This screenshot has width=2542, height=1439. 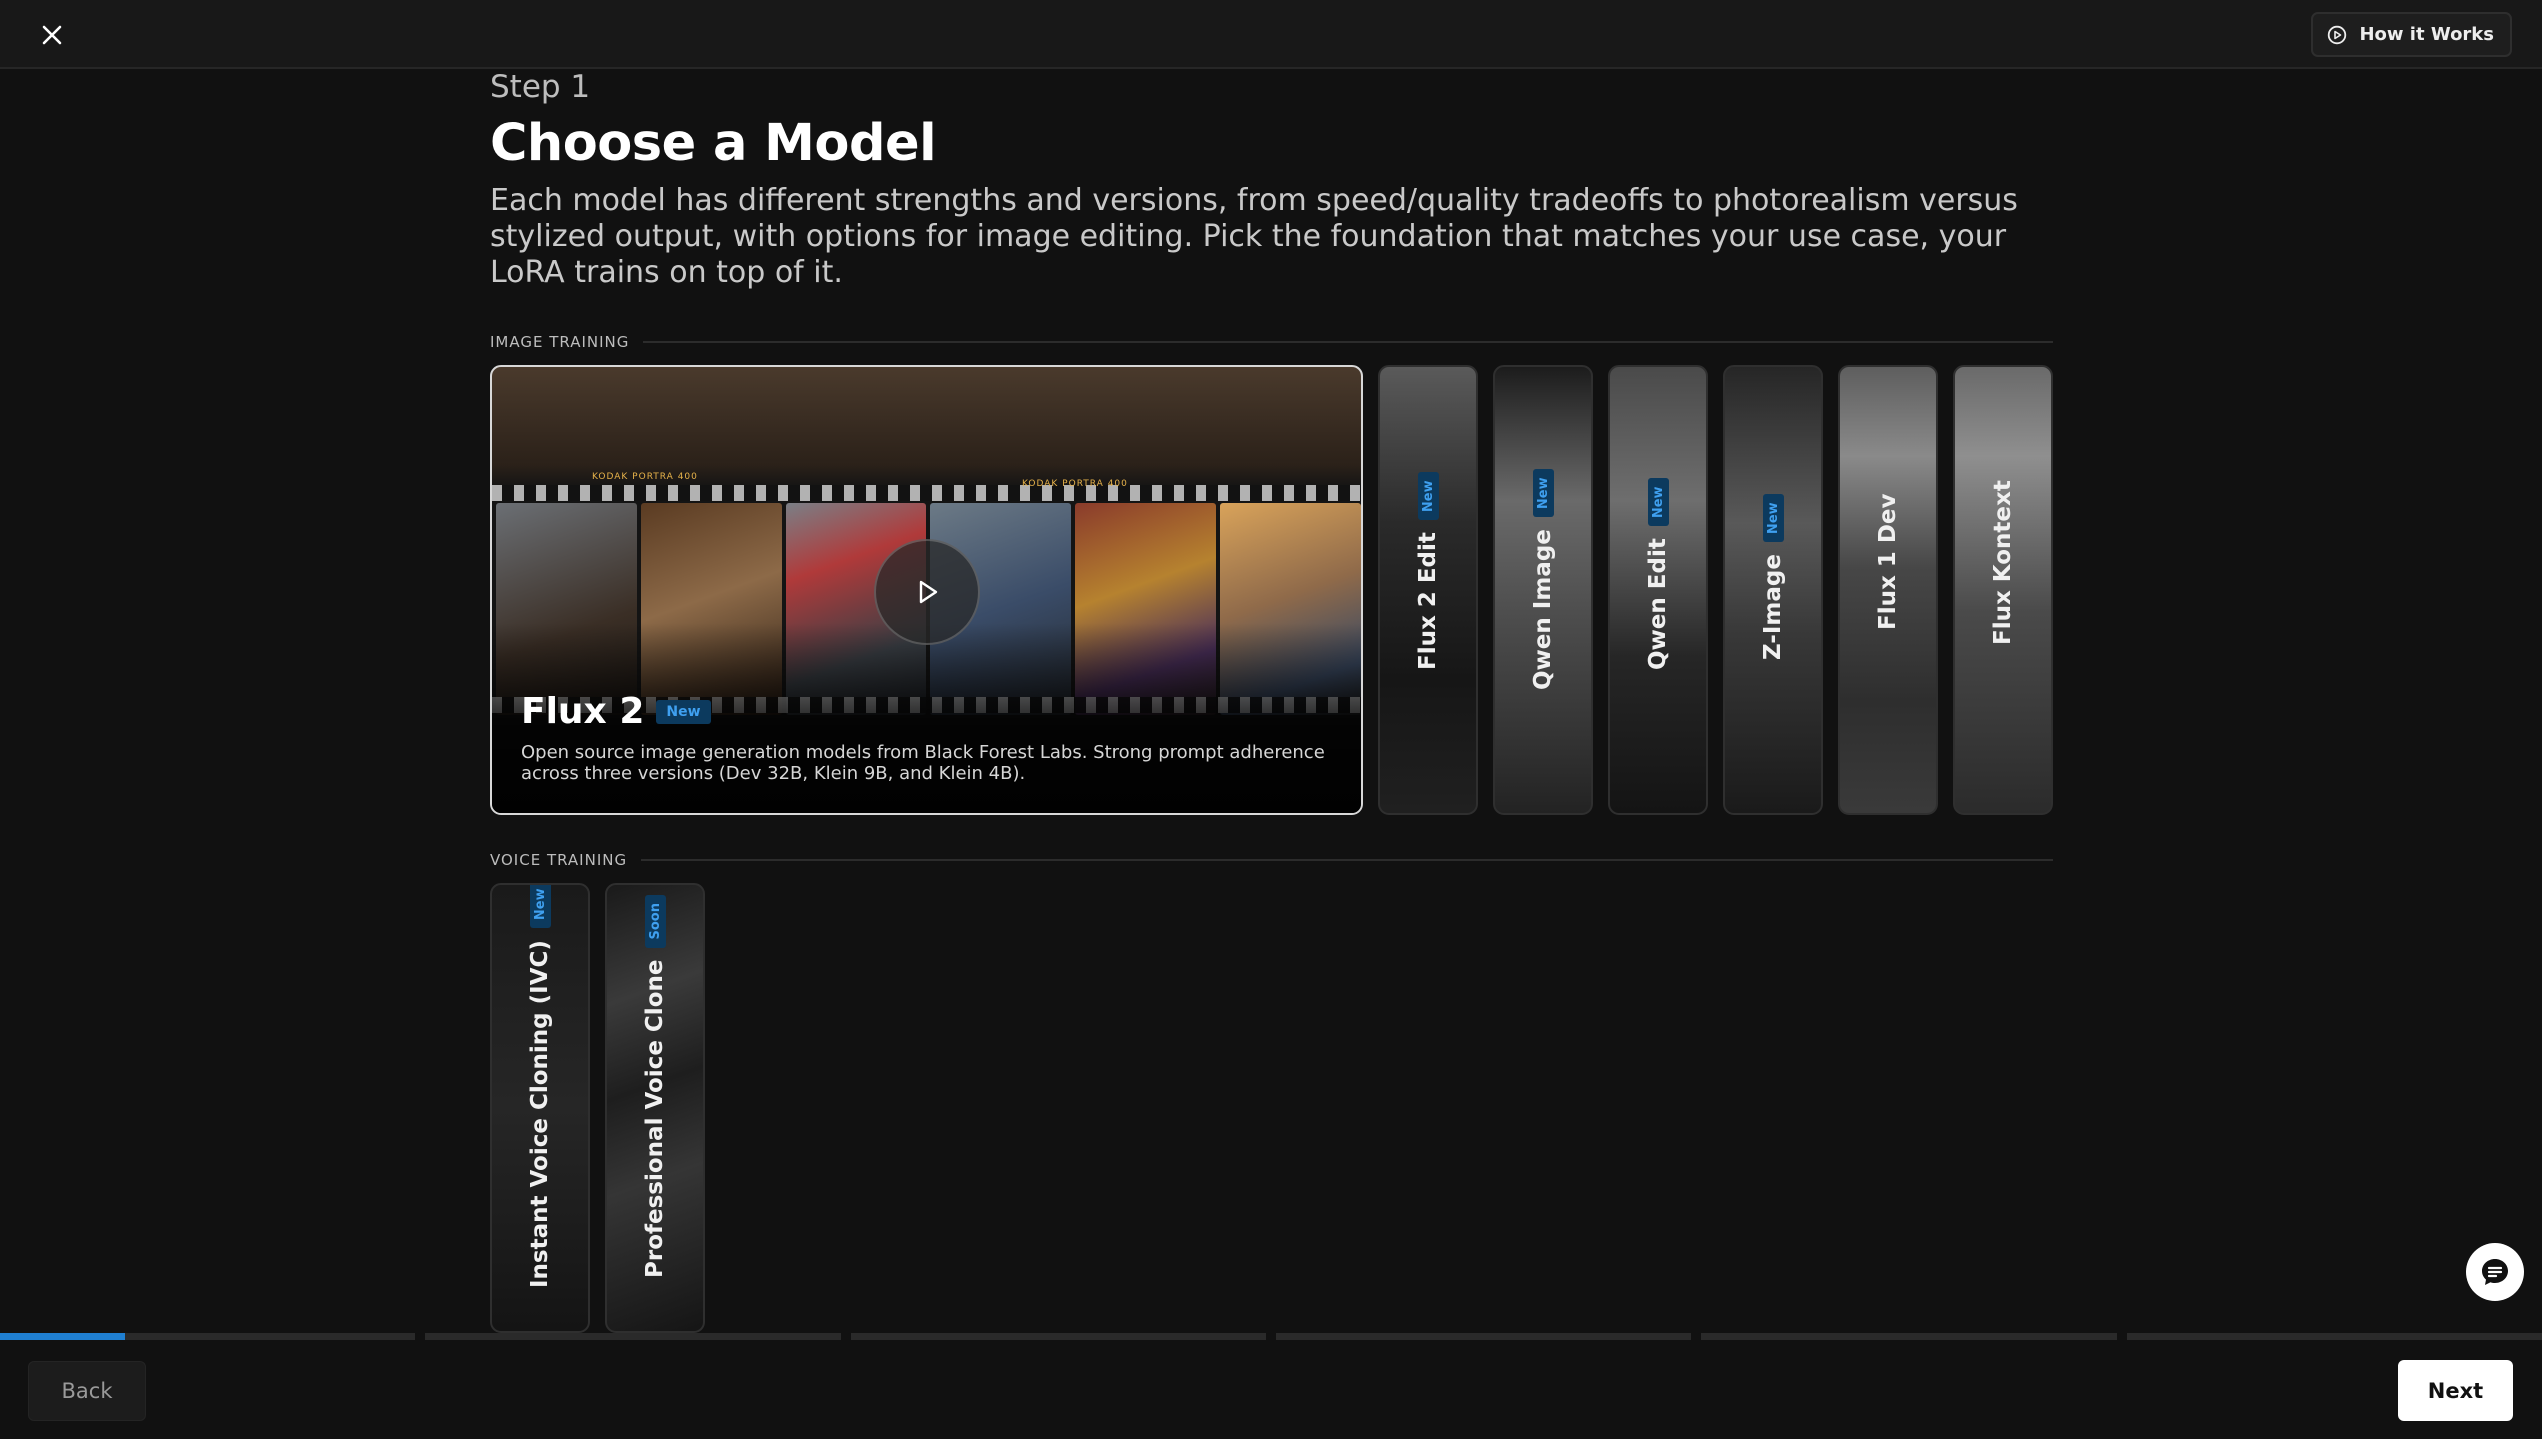 I want to click on model-name: Professional Voice Clone, so click(x=655, y=1118).